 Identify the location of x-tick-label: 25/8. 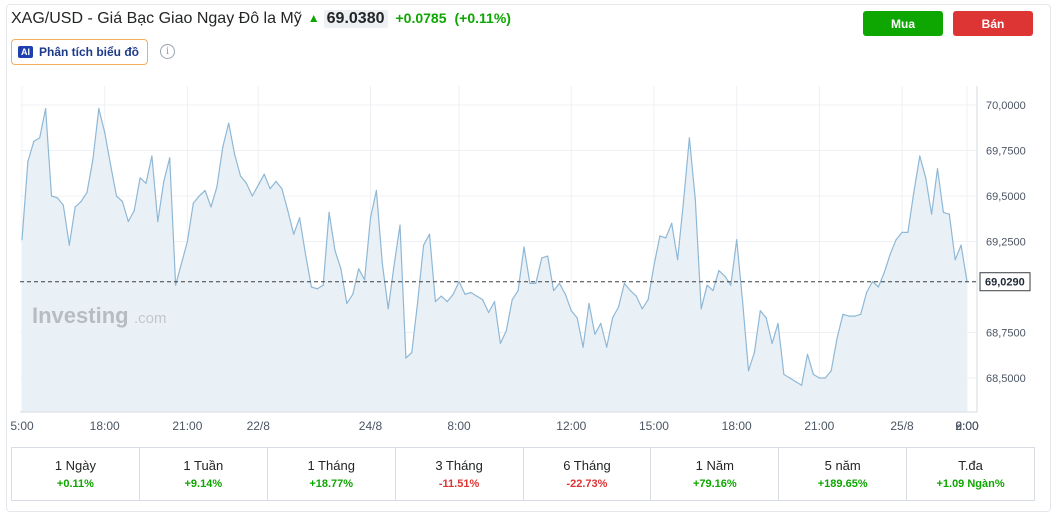
(902, 426).